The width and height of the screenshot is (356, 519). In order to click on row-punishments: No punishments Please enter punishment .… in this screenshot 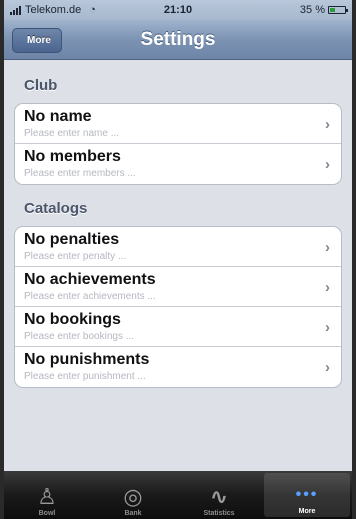, I will do `click(178, 367)`.